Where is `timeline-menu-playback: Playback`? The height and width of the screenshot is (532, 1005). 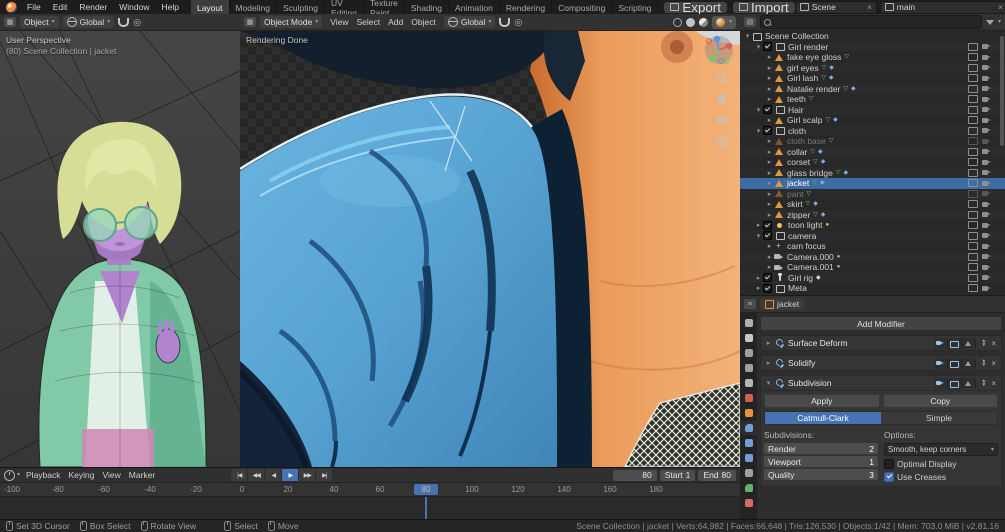 timeline-menu-playback: Playback is located at coordinates (43, 475).